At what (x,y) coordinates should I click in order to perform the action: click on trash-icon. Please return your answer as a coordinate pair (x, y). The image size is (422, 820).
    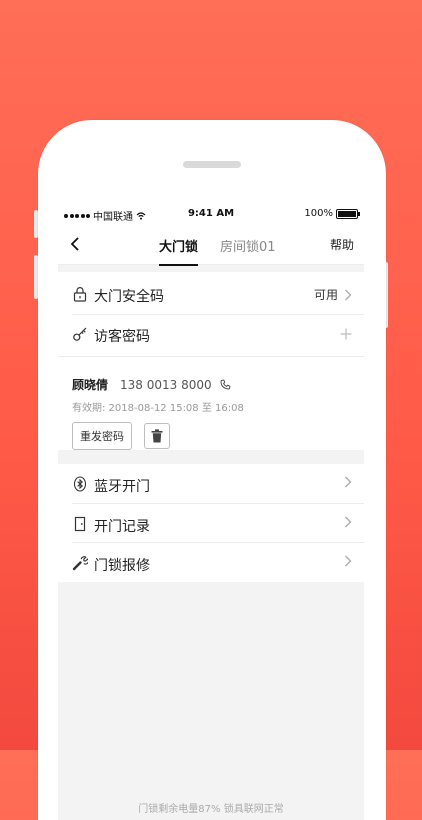
    Looking at the image, I should click on (157, 436).